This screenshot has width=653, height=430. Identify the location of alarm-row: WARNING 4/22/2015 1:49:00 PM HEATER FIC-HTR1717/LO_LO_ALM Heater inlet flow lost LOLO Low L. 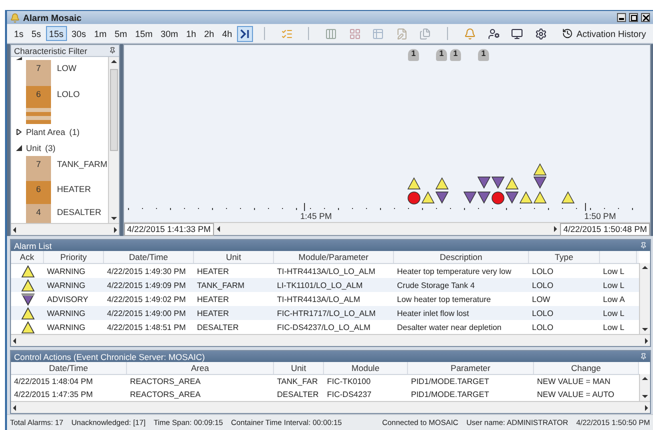
(325, 313).